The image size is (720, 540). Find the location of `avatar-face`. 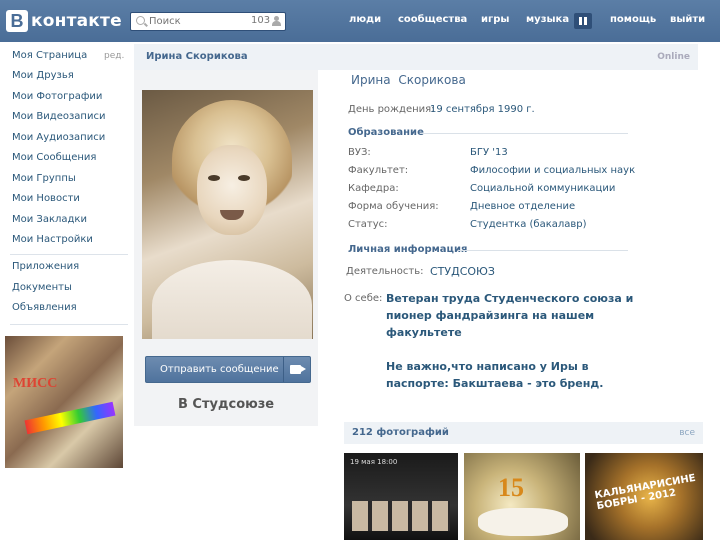

avatar-face is located at coordinates (232, 190).